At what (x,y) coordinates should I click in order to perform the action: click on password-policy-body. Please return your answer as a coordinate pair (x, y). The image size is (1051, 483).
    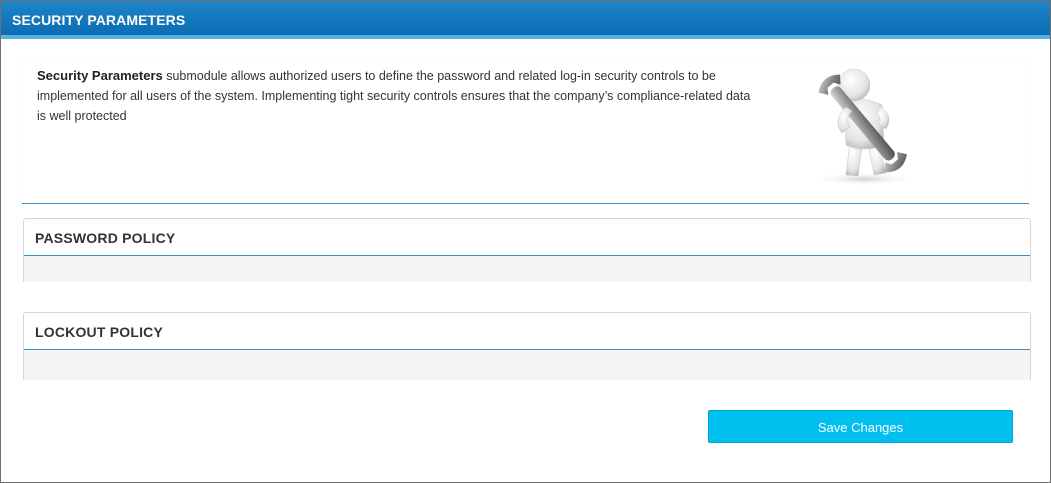
    Looking at the image, I should click on (527, 269).